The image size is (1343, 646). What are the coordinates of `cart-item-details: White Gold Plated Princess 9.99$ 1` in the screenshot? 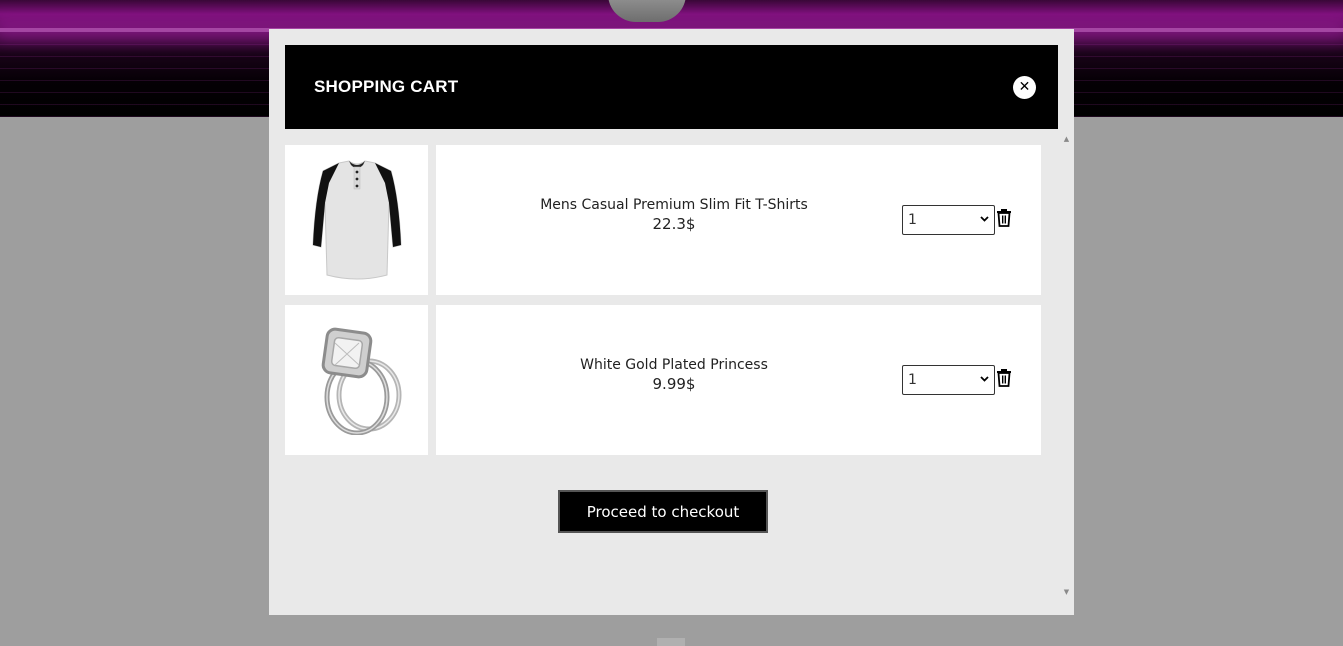 It's located at (738, 380).